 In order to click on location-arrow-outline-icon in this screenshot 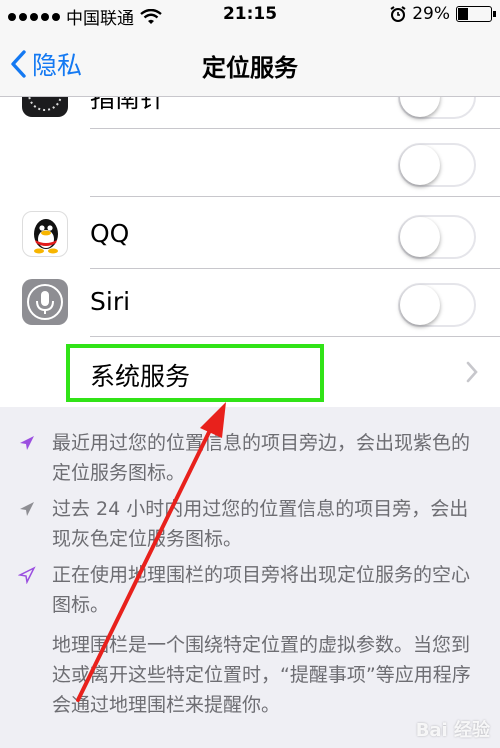, I will do `click(27, 575)`.